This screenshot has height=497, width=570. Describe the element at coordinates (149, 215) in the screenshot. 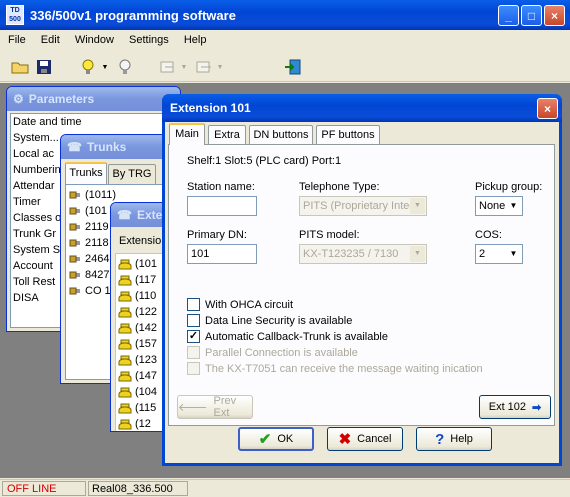

I see `extensions-title: Exte` at that location.